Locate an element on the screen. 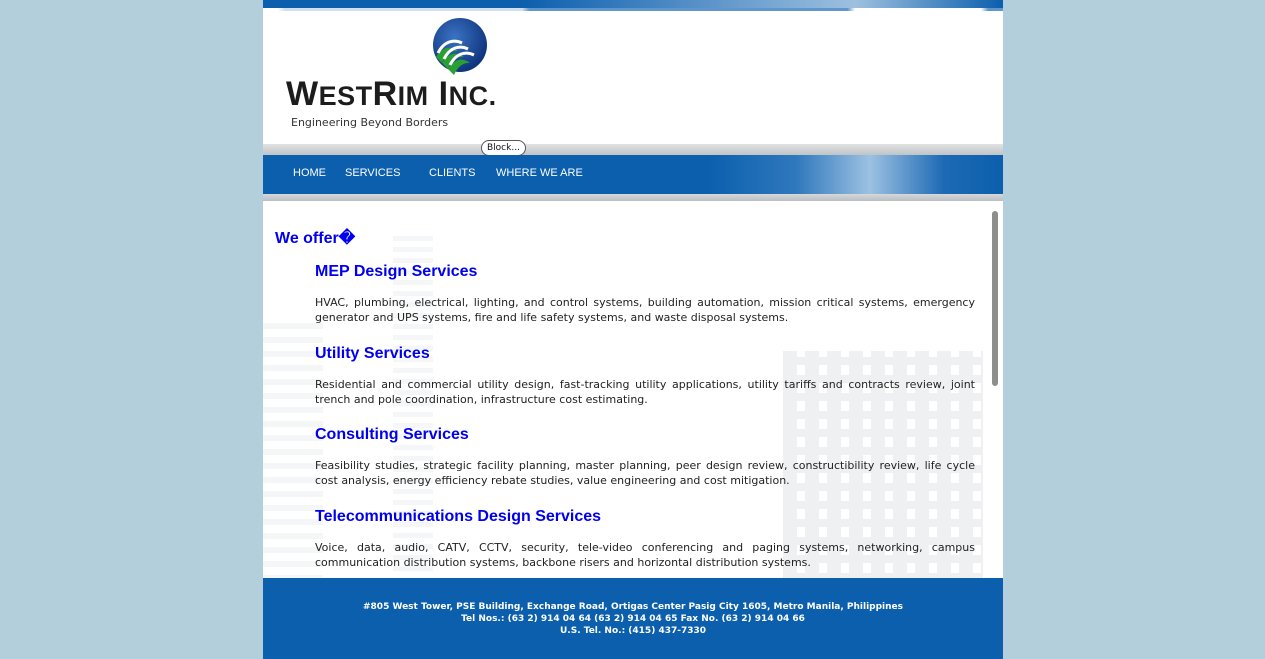 The width and height of the screenshot is (1265, 659). content-scrollbar is located at coordinates (995, 393).